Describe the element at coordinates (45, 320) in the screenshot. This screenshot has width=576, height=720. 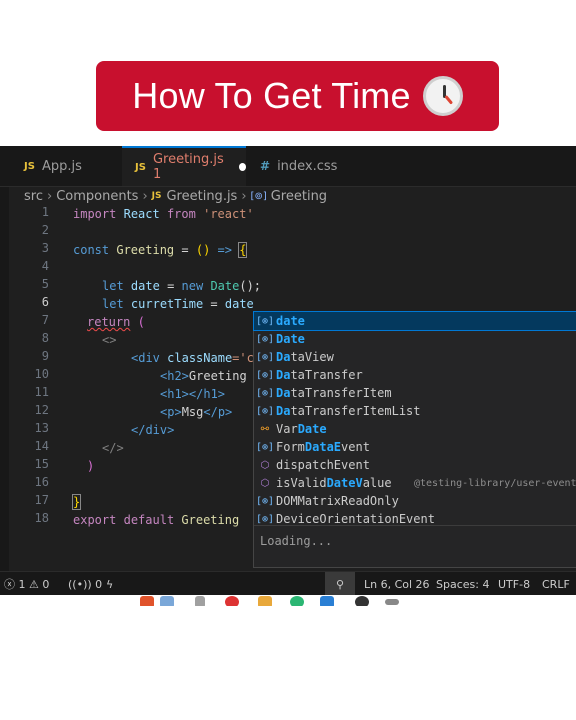
I see `line-number: 7` at that location.